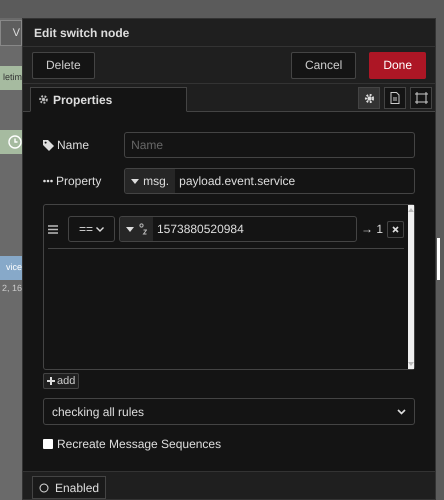 The width and height of the screenshot is (444, 500). I want to click on delete-rule-button, so click(395, 229).